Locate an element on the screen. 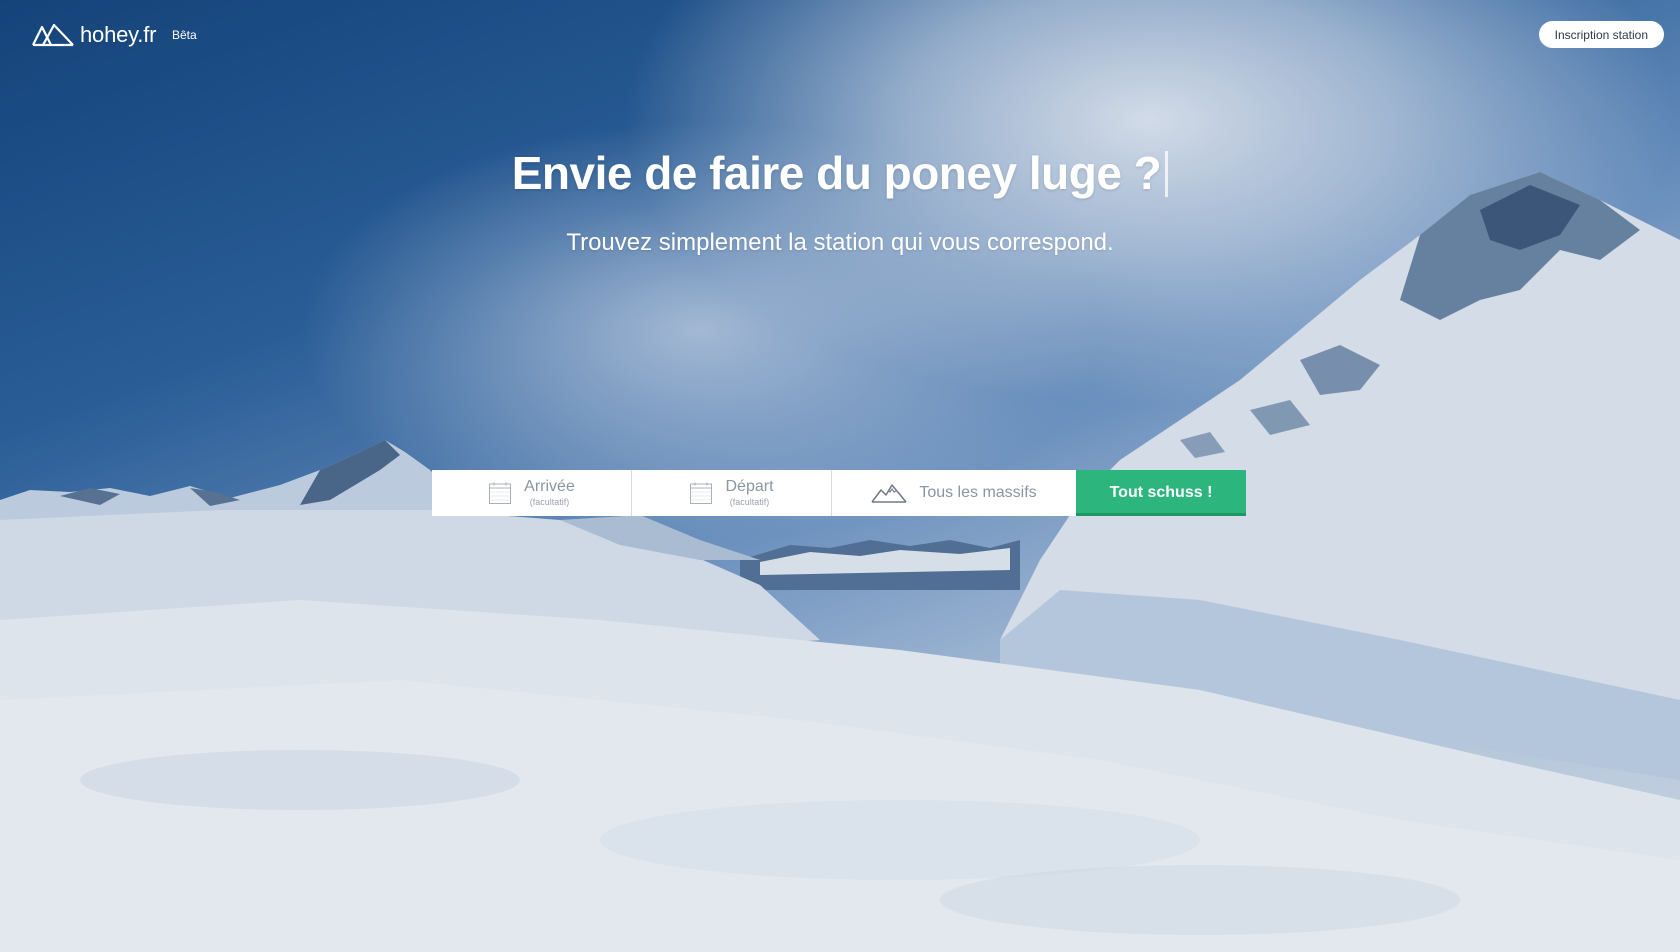 The height and width of the screenshot is (952, 1680). departure-field-text: Départ (facultatif) is located at coordinates (749, 493).